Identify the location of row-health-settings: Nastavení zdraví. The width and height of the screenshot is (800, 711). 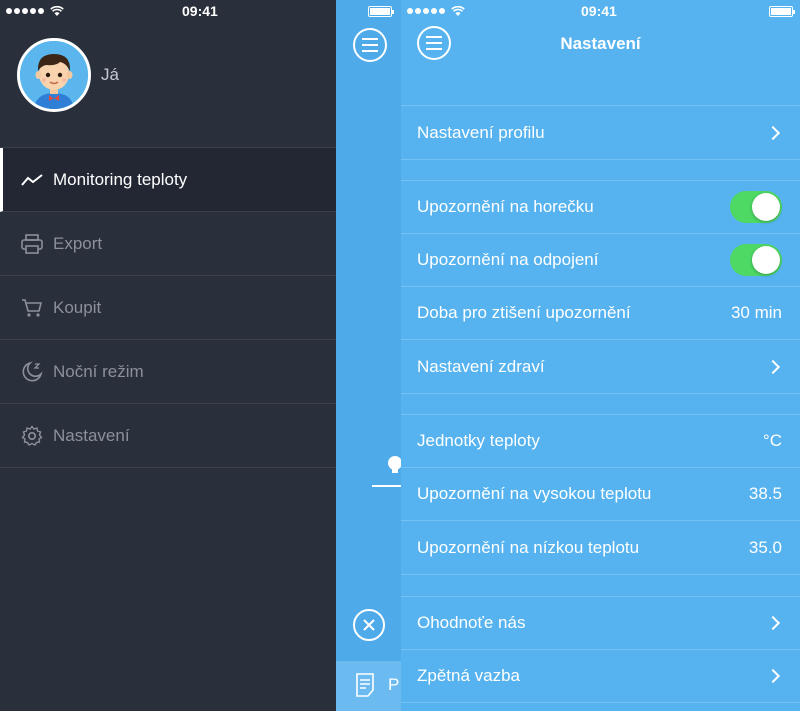
(600, 366).